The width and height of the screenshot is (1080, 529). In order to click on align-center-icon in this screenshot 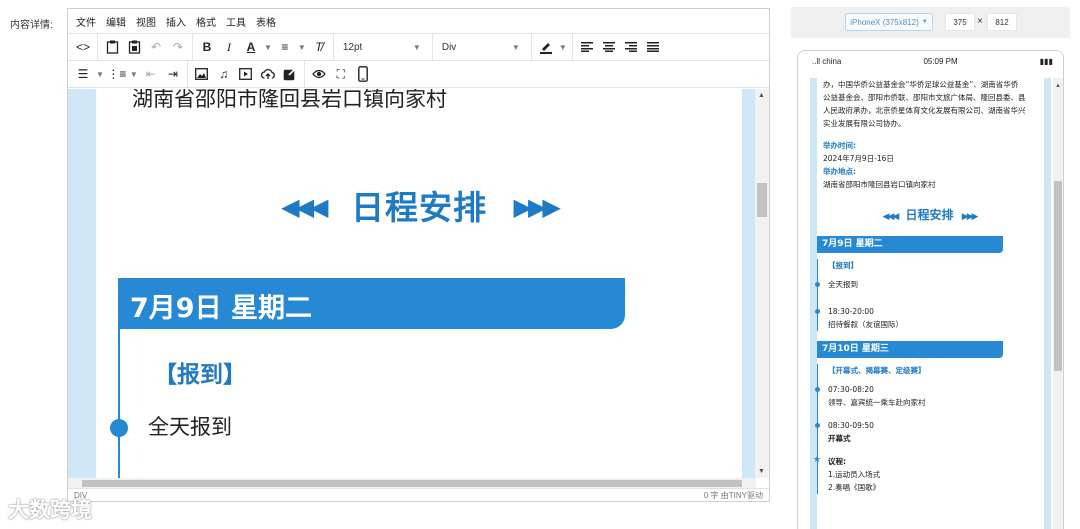, I will do `click(609, 47)`.